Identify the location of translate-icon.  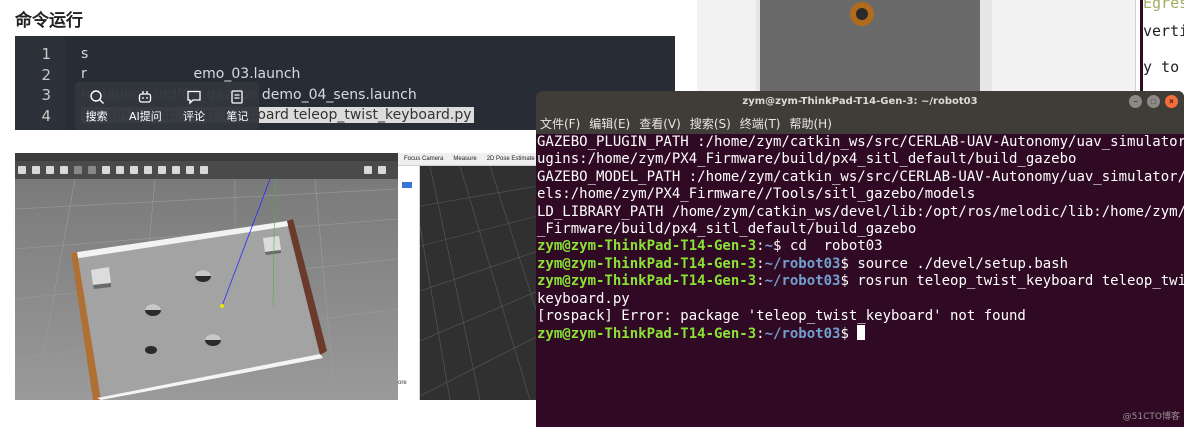
(36, 170).